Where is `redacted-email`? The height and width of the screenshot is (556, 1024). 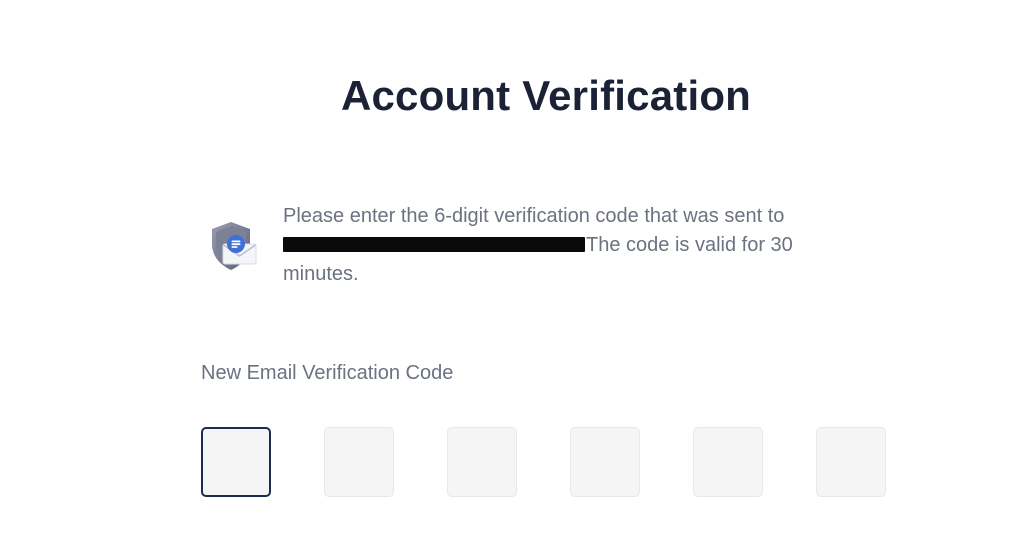 redacted-email is located at coordinates (434, 244).